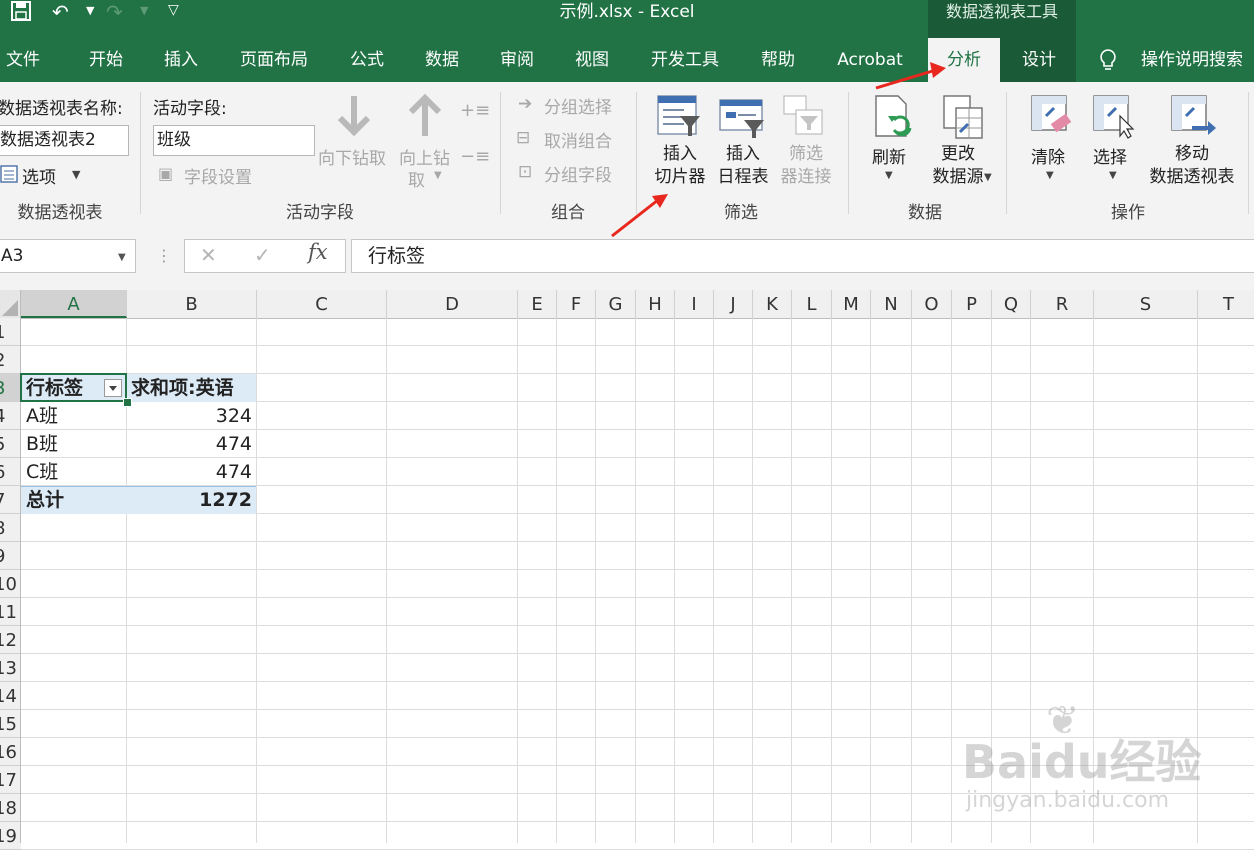 Image resolution: width=1254 pixels, height=850 pixels. I want to click on tab-design: 设计, so click(1039, 60).